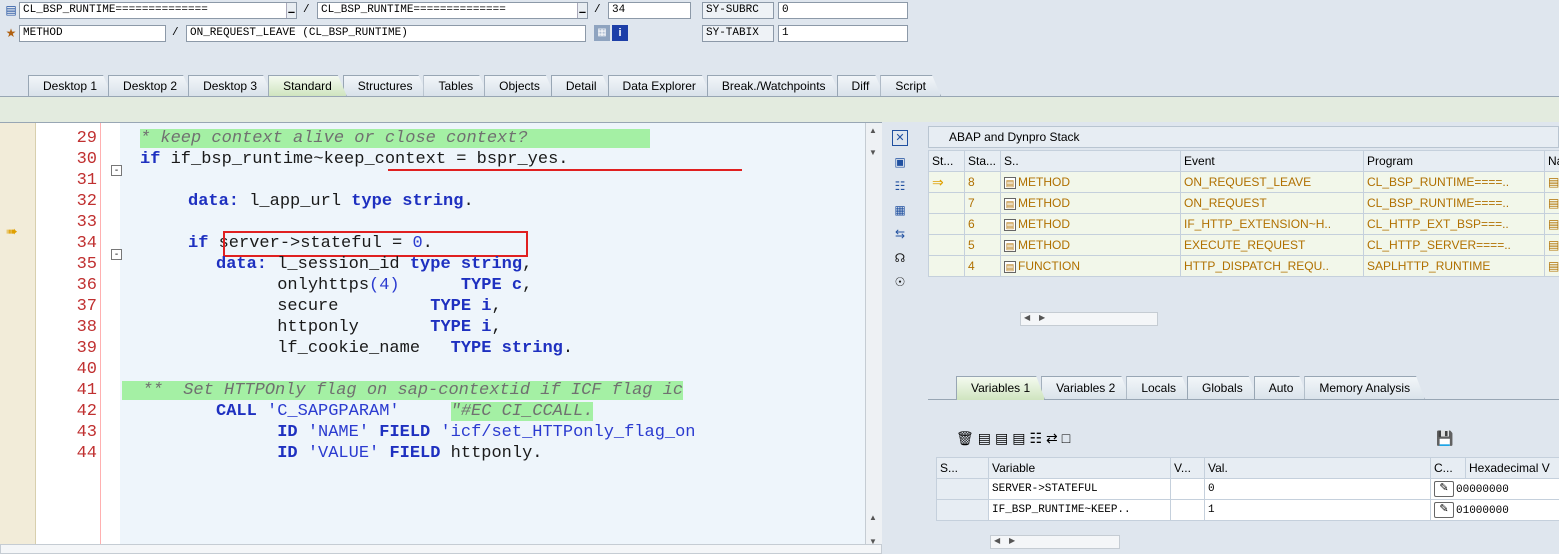  Describe the element at coordinates (1080, 489) in the screenshot. I see `variable-name: SERVER->STATEFUL` at that location.